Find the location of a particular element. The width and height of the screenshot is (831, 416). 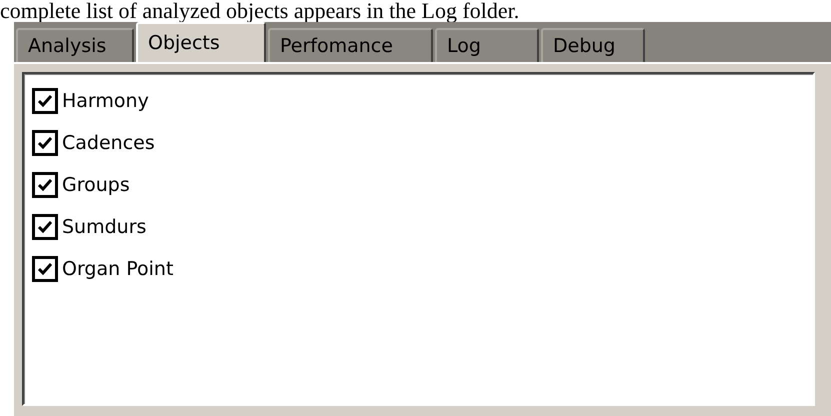

checkbox-label: Sumdurs is located at coordinates (104, 227).